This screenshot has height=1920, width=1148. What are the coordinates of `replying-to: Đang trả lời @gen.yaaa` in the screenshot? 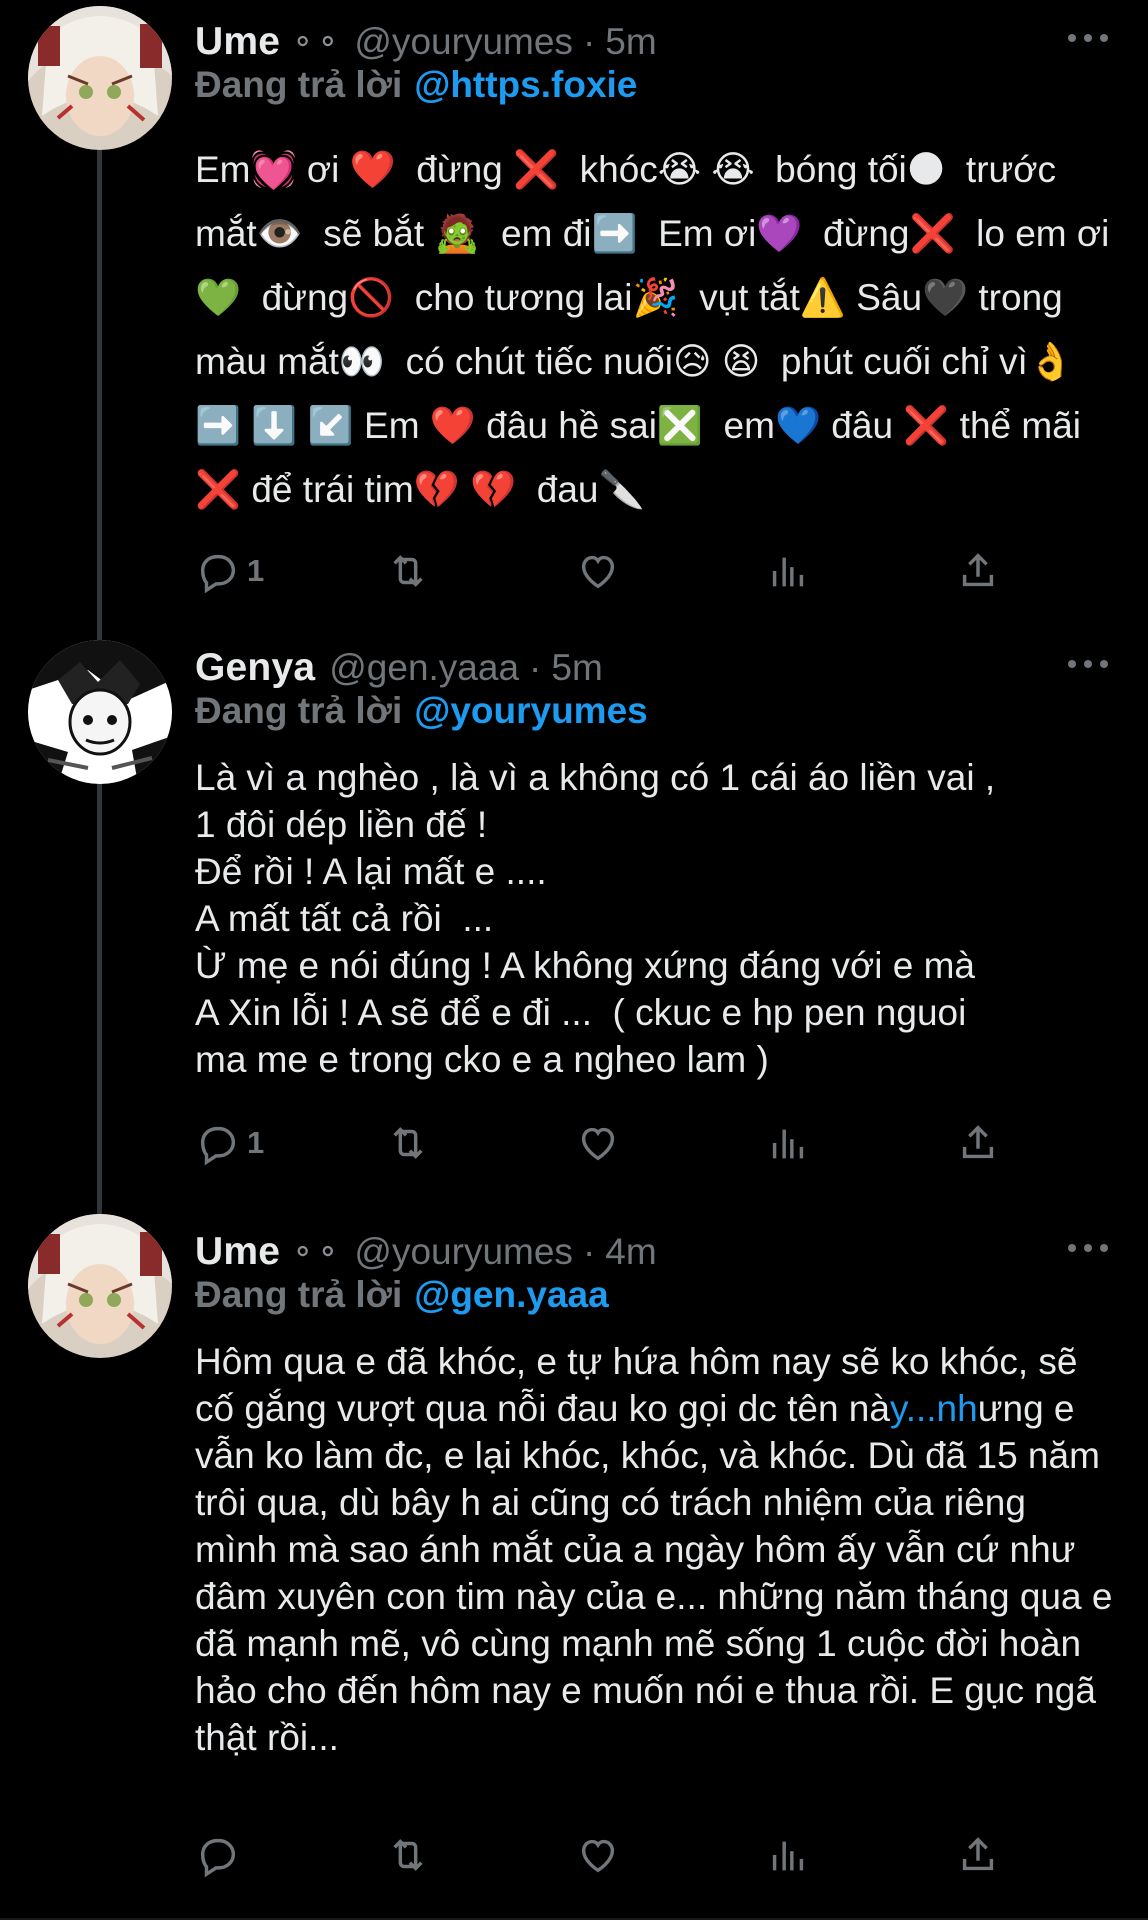 It's located at (402, 1295).